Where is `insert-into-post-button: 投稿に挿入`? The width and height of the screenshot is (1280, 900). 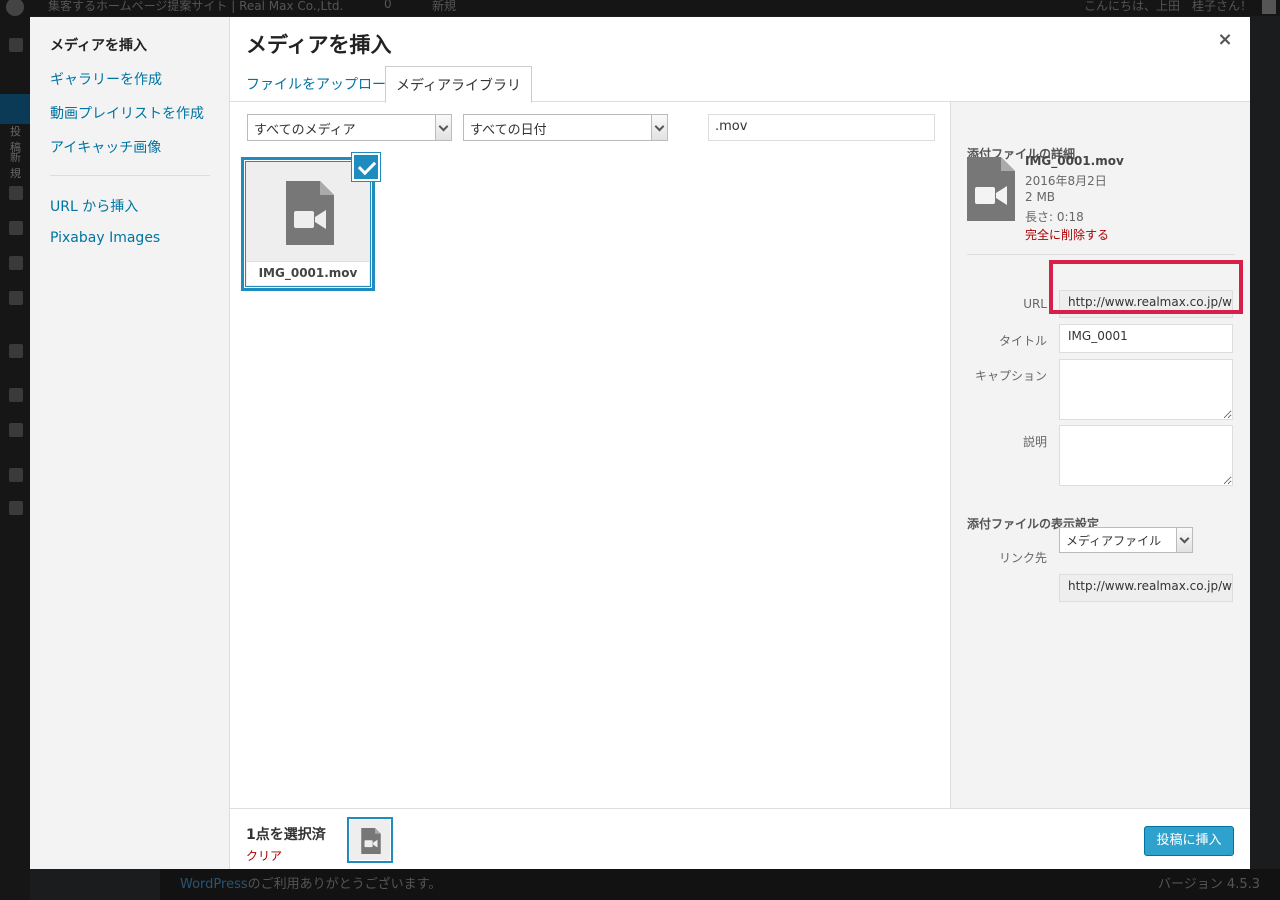 insert-into-post-button: 投稿に挿入 is located at coordinates (1189, 841).